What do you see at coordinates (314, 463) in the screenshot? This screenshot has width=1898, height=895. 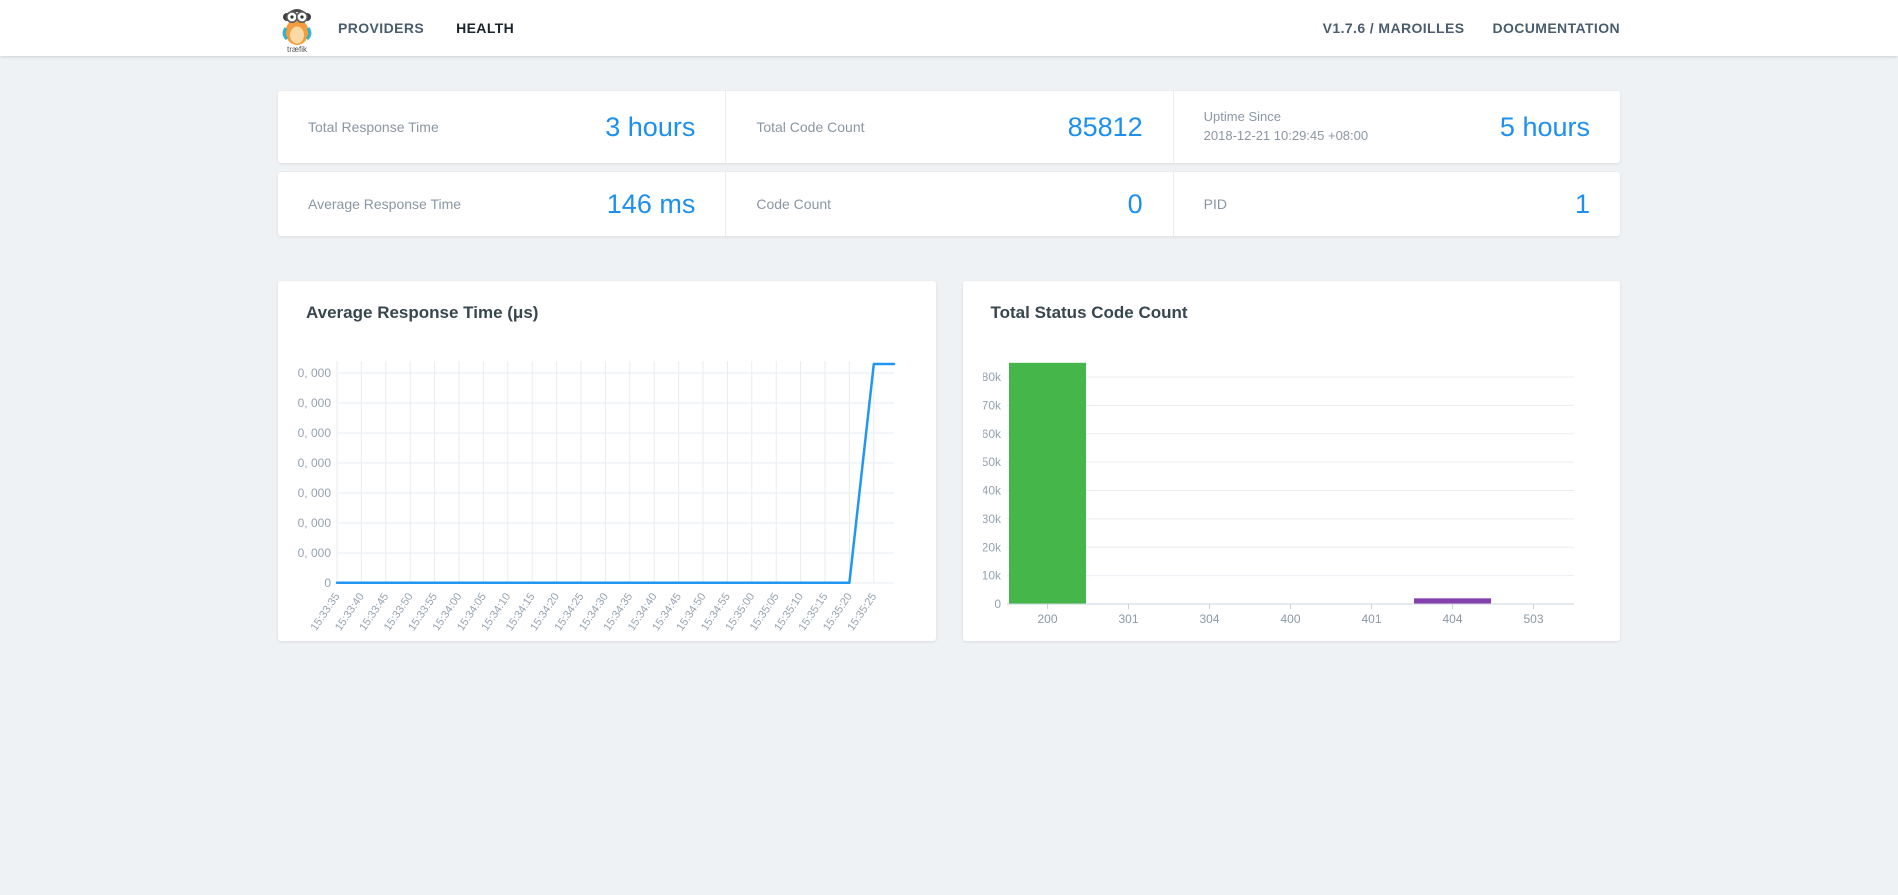 I see `svg-text: 80, 000` at bounding box center [314, 463].